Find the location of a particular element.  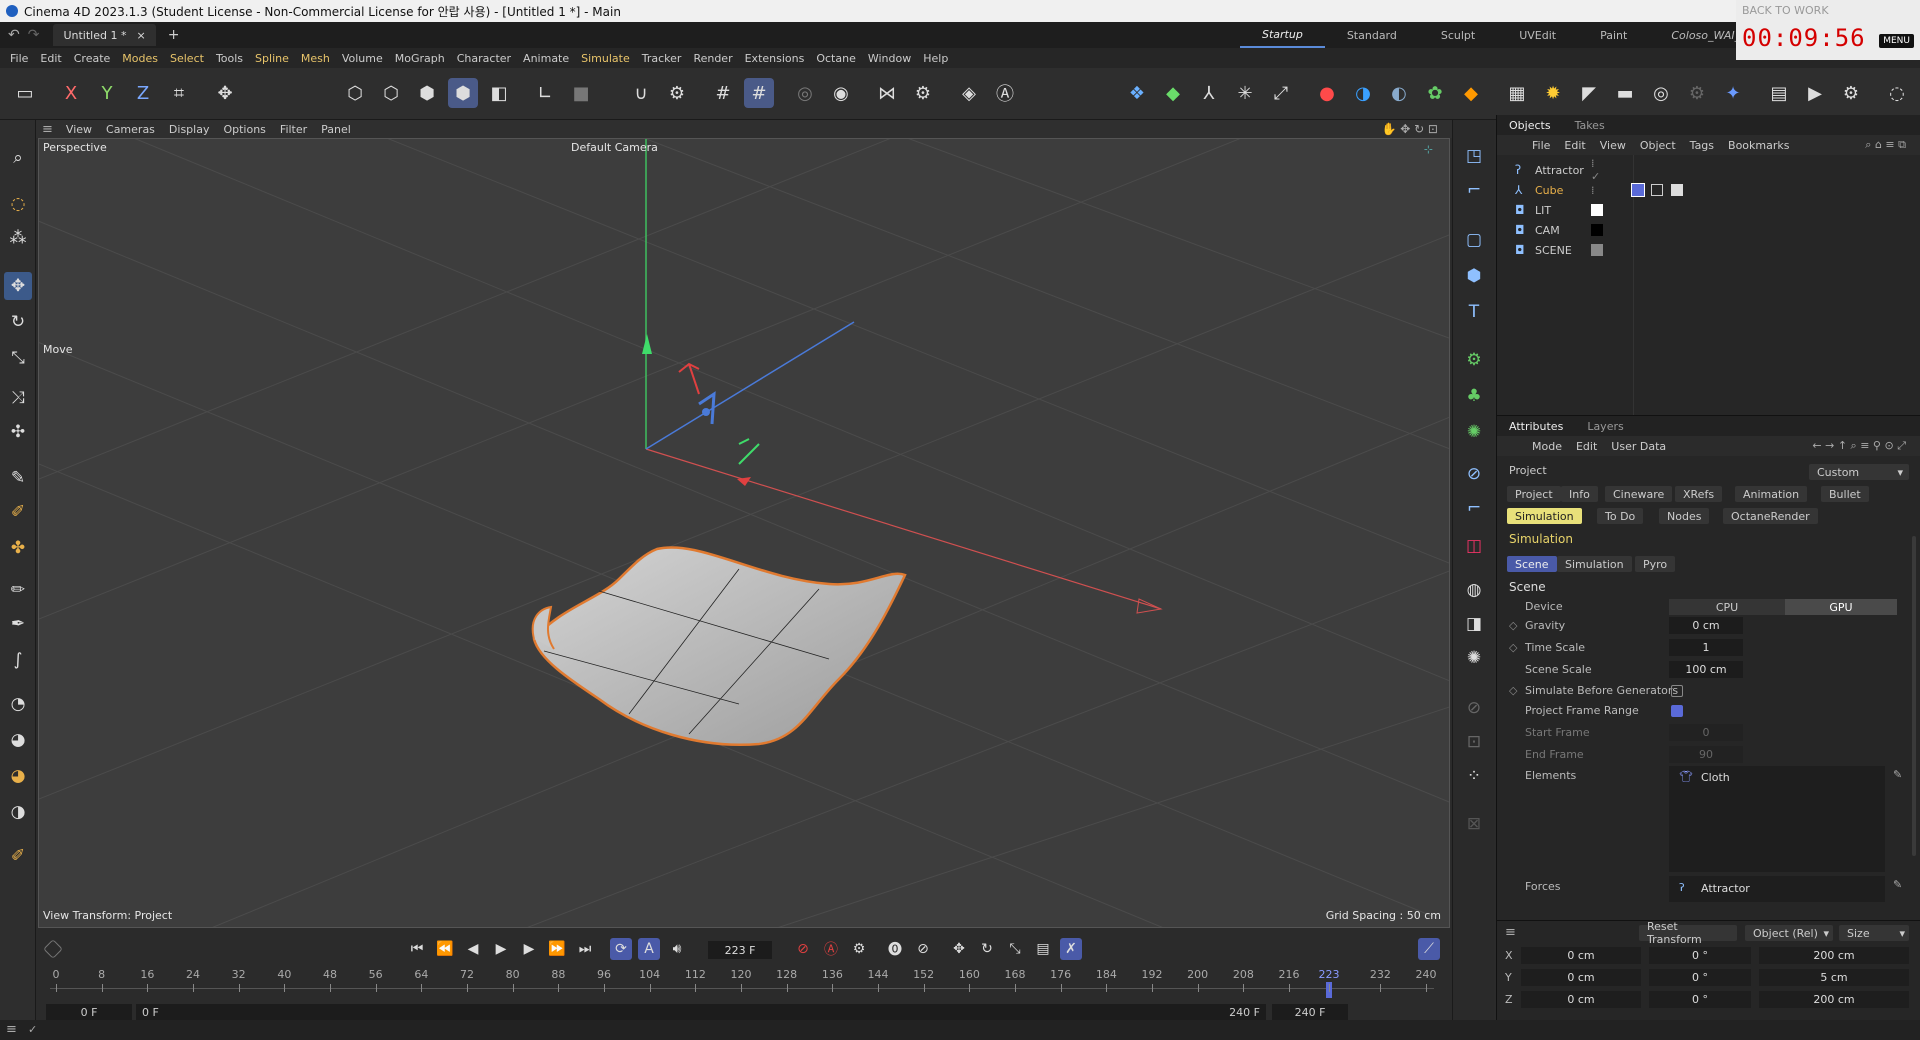

viewport-navigation-icons: ✋ ✥ ↻ ⊡ is located at coordinates (1409, 129).